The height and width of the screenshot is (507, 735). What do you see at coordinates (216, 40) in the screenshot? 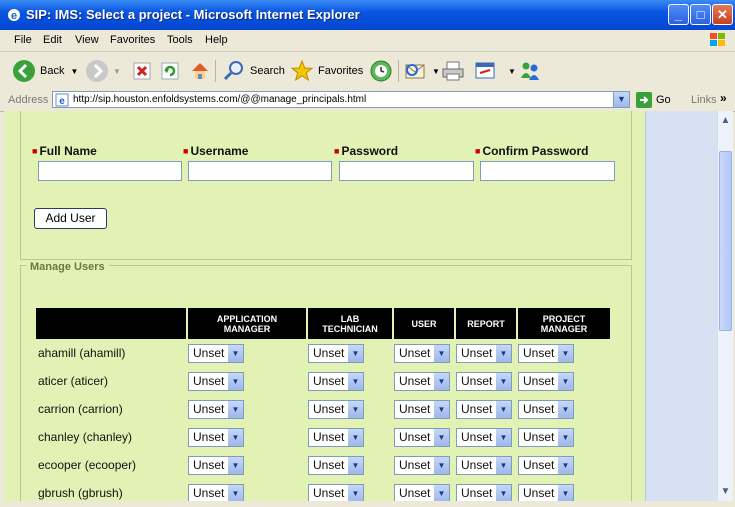
I see `menu-help: Help` at bounding box center [216, 40].